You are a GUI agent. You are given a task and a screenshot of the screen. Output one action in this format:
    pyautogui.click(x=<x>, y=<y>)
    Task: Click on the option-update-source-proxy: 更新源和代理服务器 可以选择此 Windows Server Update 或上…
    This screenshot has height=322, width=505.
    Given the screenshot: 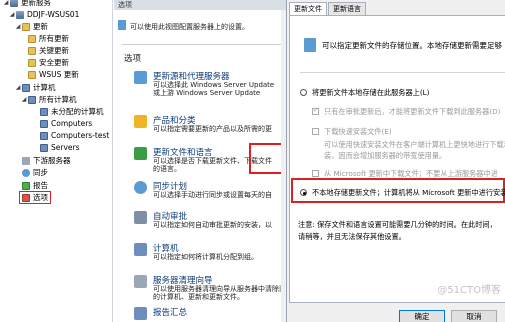 What is the action you would take?
    pyautogui.click(x=210, y=85)
    